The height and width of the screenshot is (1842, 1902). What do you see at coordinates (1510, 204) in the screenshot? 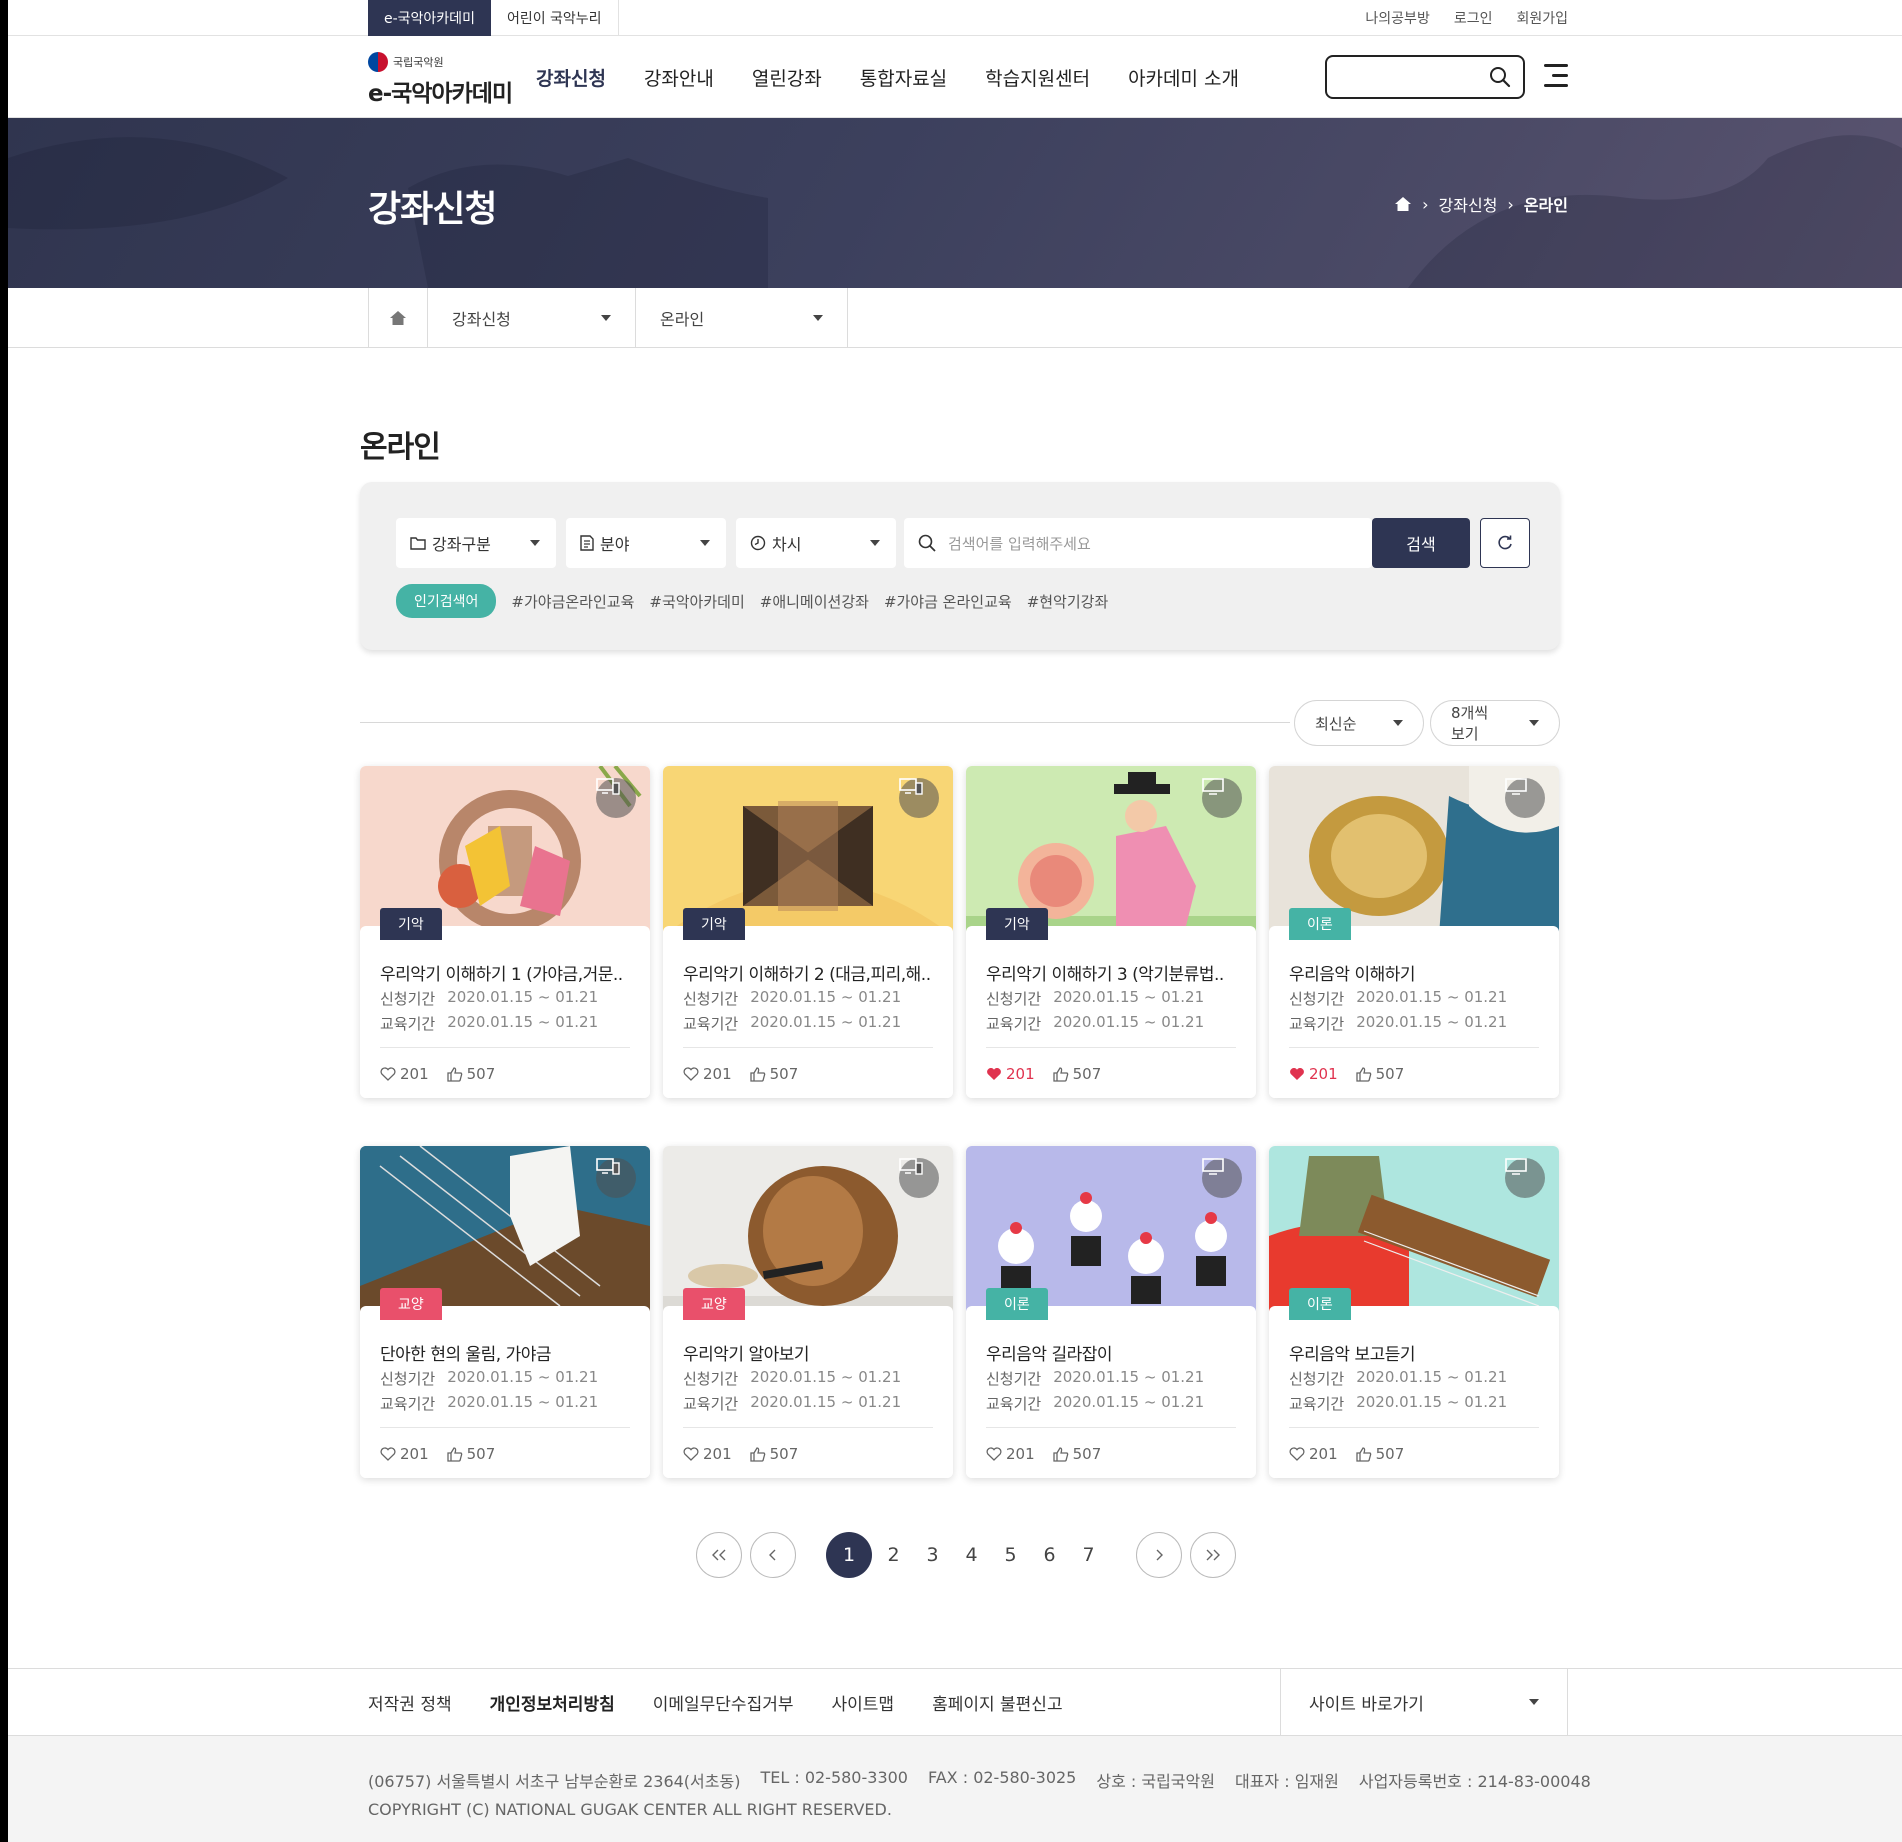
I see `chevron-right-icon: ›` at bounding box center [1510, 204].